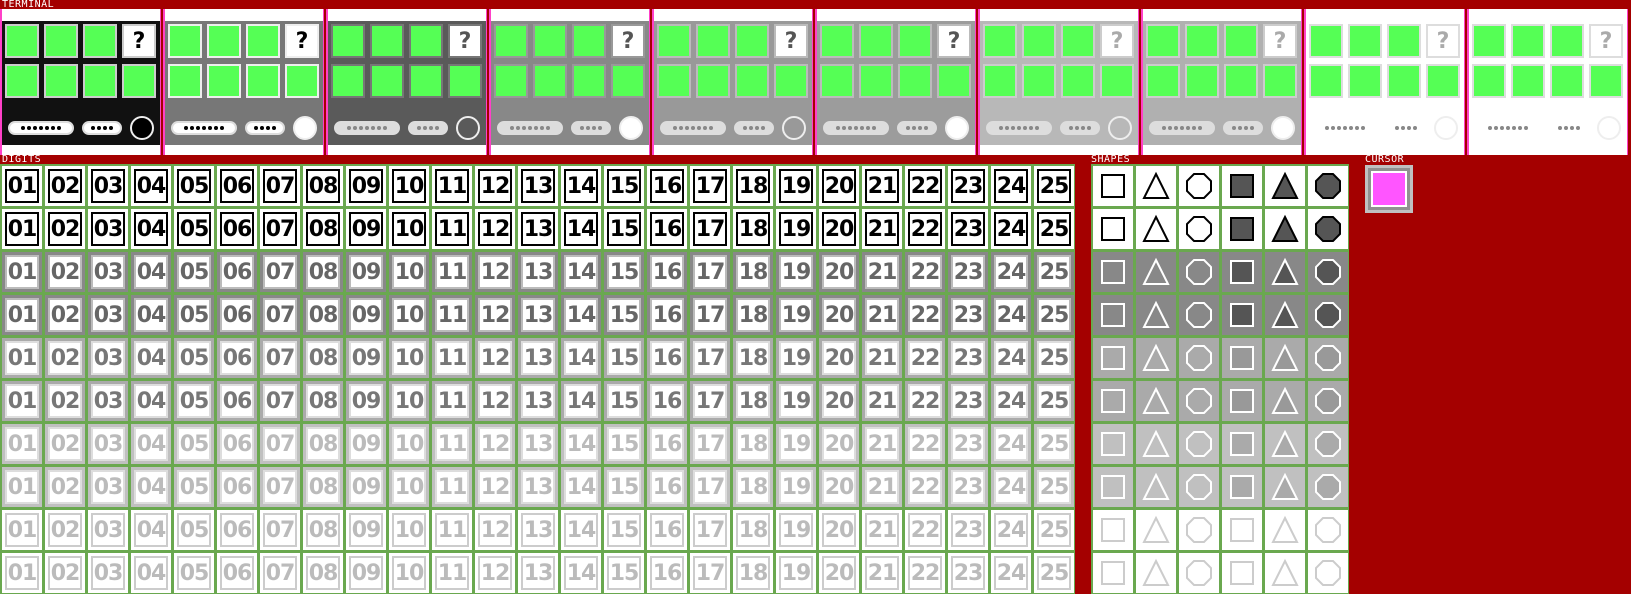 The height and width of the screenshot is (594, 1631). Describe the element at coordinates (1011, 229) in the screenshot. I see `digit-label: 24` at that location.